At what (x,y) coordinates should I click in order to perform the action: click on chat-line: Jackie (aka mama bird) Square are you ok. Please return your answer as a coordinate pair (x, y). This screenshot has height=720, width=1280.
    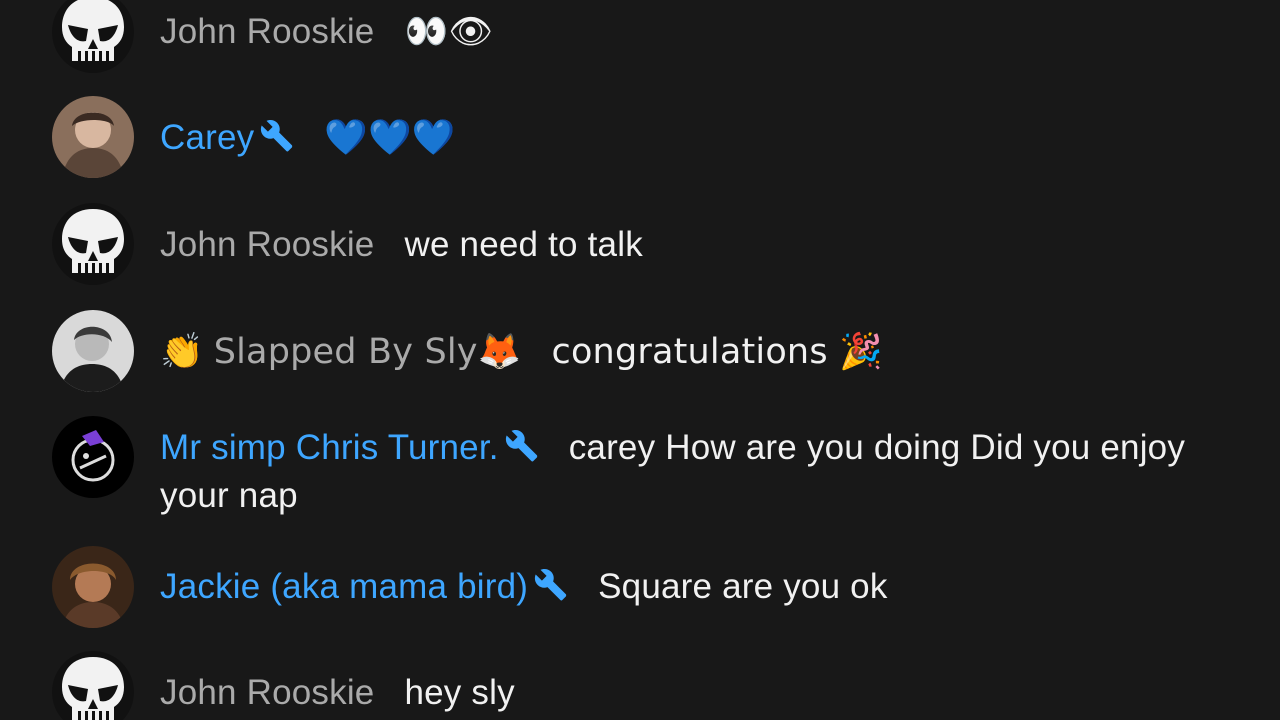
    Looking at the image, I should click on (690, 587).